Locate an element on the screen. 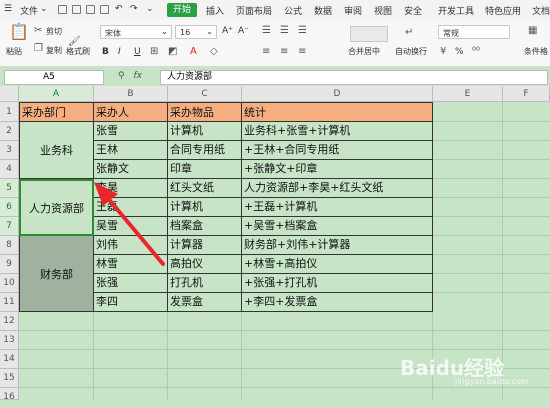 The height and width of the screenshot is (407, 550). row-header: 7 is located at coordinates (9, 226).